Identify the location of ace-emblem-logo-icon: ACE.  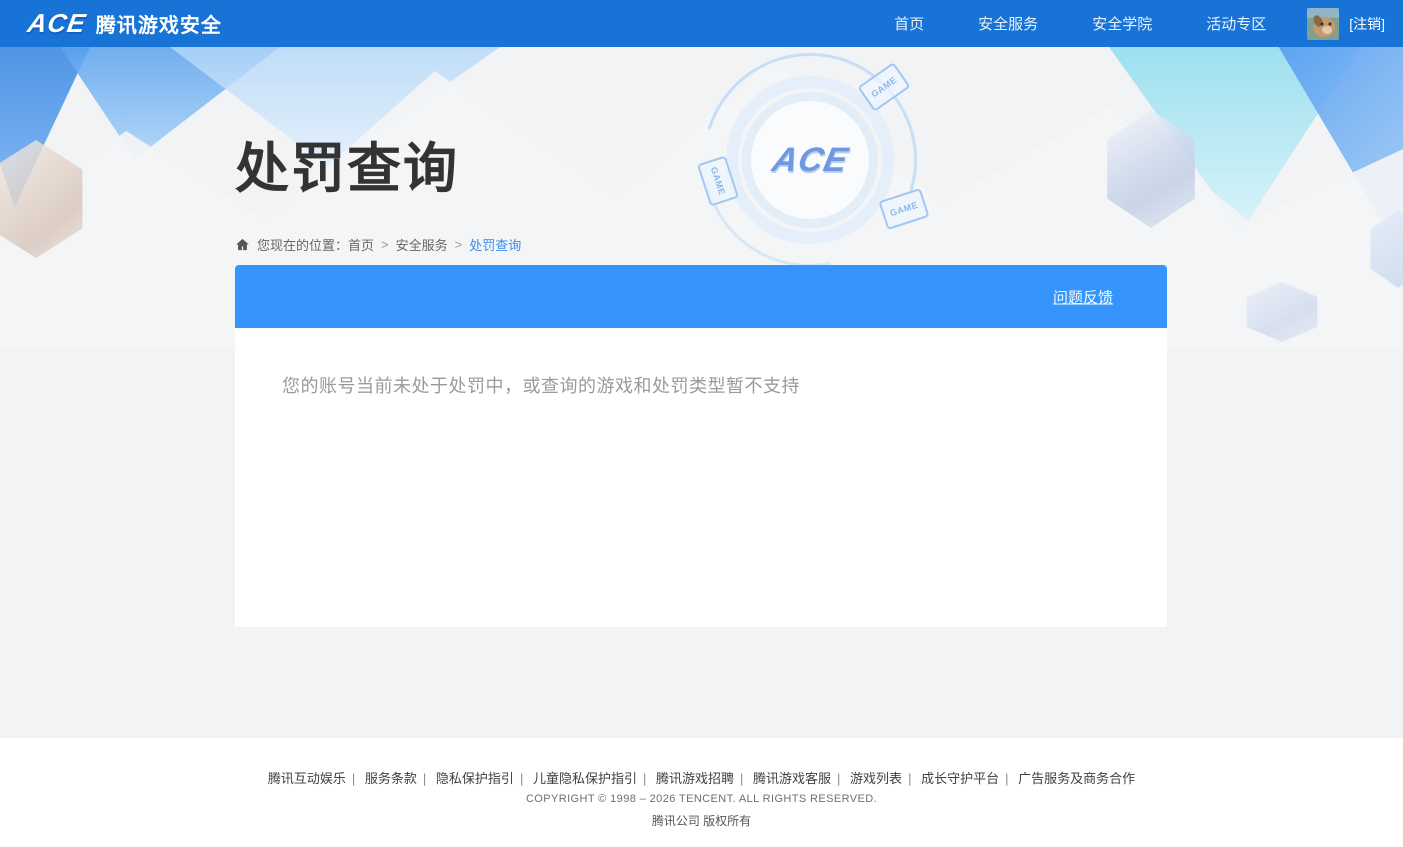
(810, 159).